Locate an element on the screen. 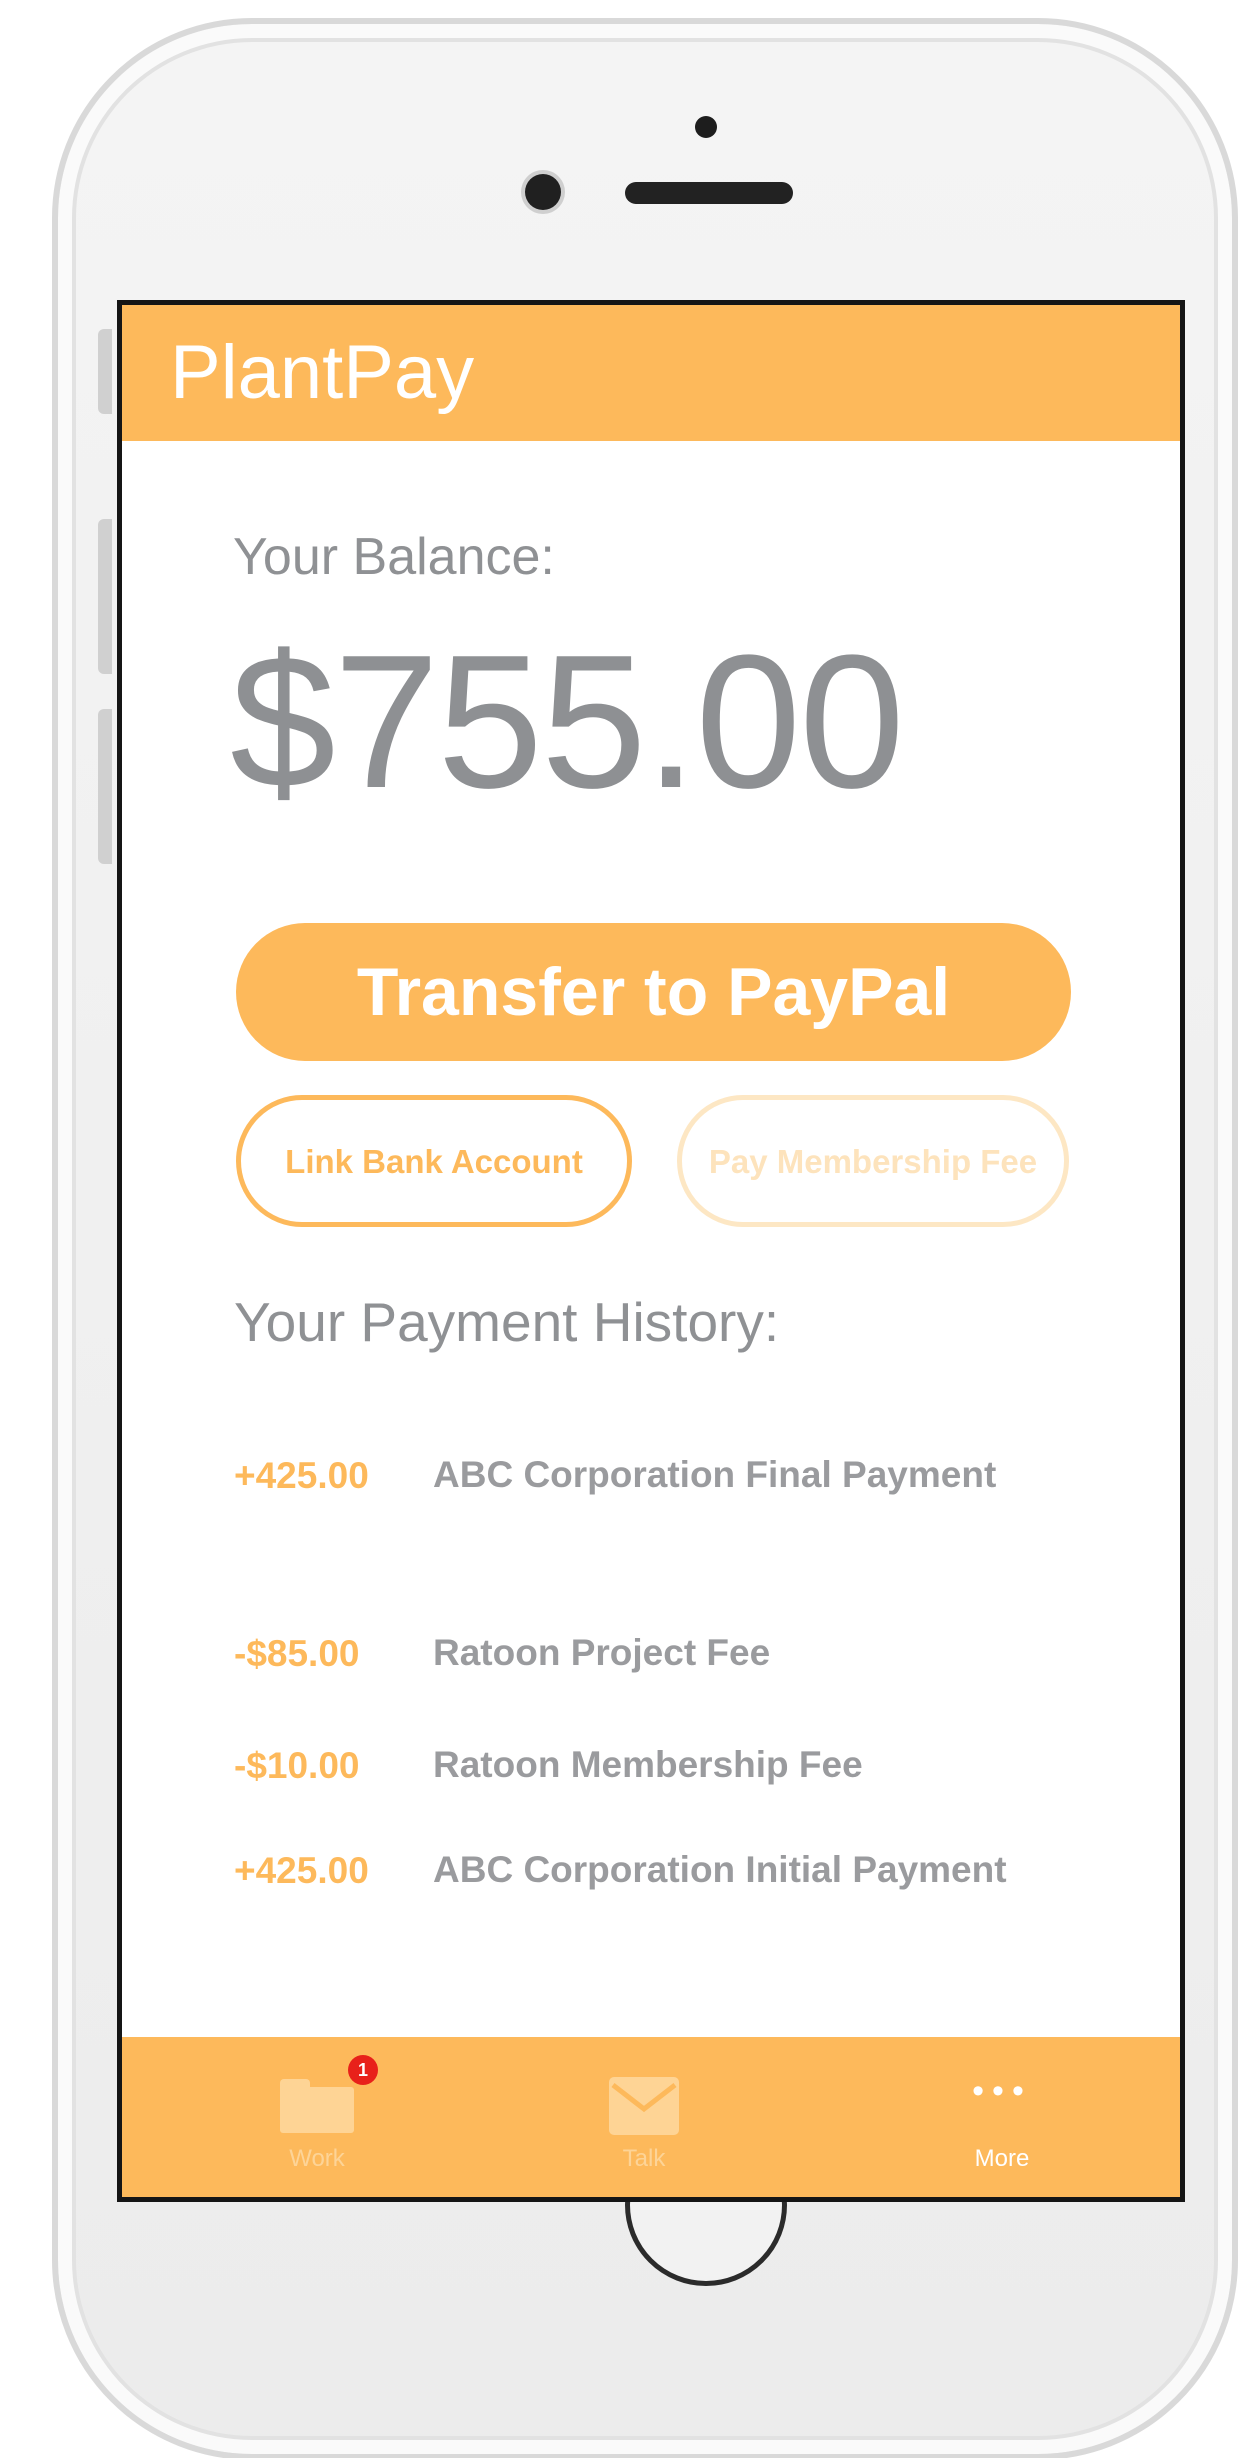 Image resolution: width=1239 pixels, height=2458 pixels. link-bank-account-button: Link Bank Account is located at coordinates (434, 1161).